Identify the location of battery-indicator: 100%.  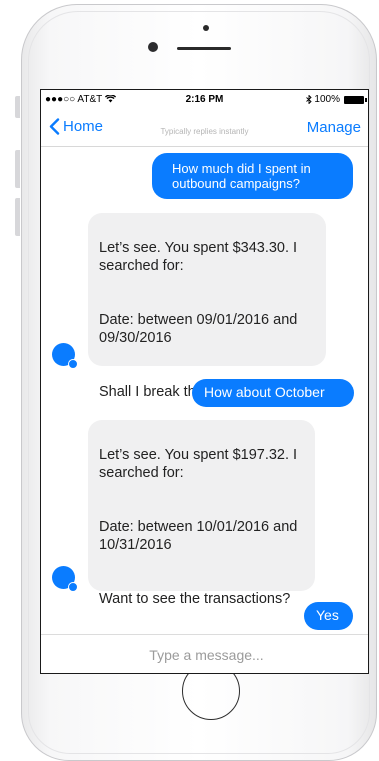
(336, 99).